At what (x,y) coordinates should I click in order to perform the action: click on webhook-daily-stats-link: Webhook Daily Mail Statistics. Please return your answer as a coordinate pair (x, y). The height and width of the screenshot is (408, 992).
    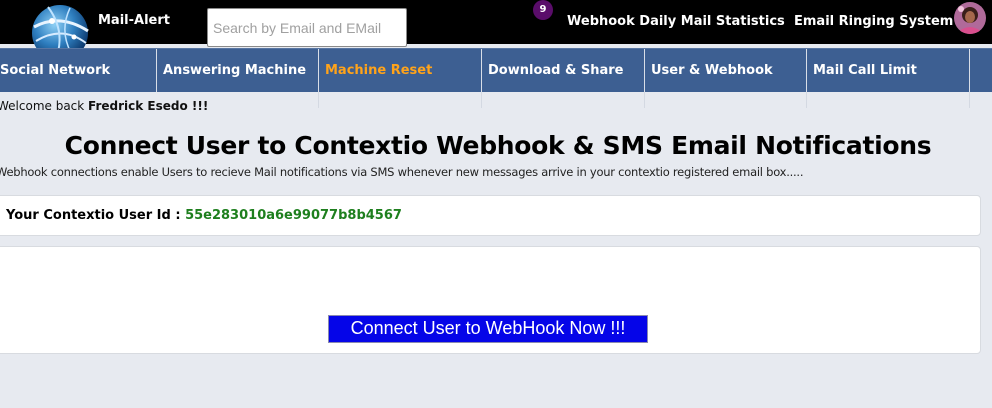
    Looking at the image, I should click on (676, 21).